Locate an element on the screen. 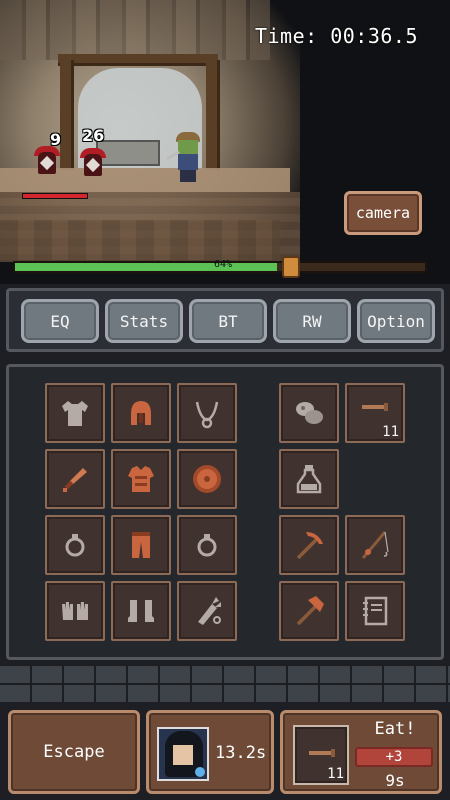 Image resolution: width=450 pixels, height=800 pixels. notebook-icon is located at coordinates (375, 611).